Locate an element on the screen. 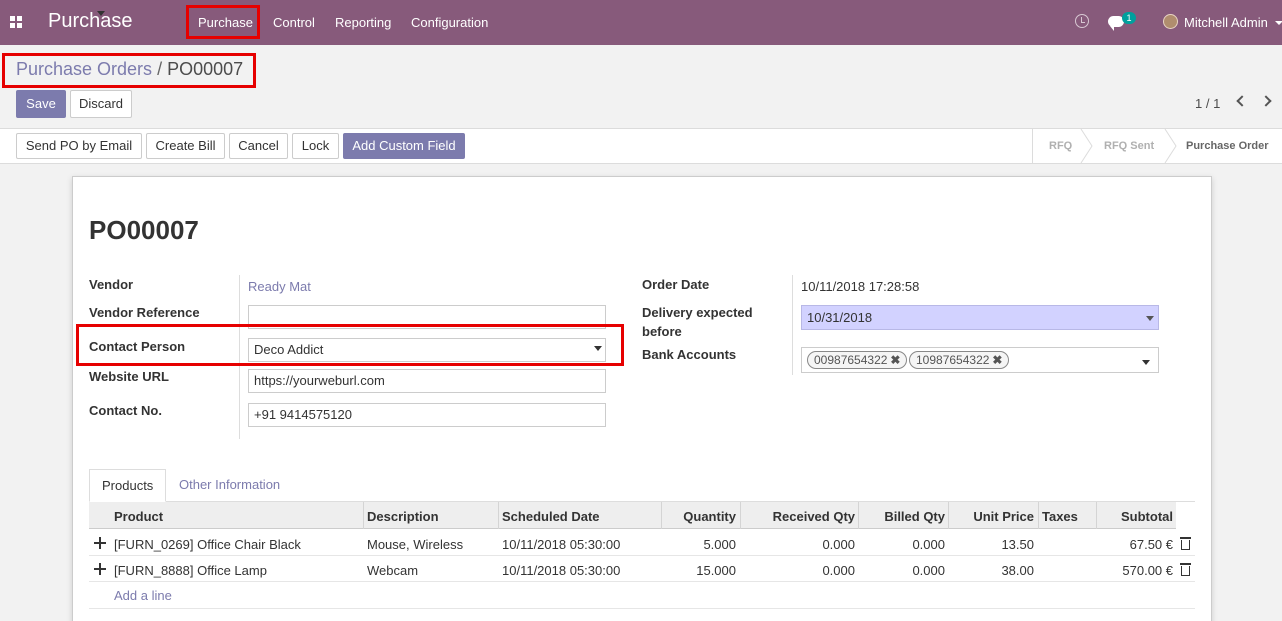 Image resolution: width=1282 pixels, height=621 pixels. order-date-label: Order Date is located at coordinates (676, 284).